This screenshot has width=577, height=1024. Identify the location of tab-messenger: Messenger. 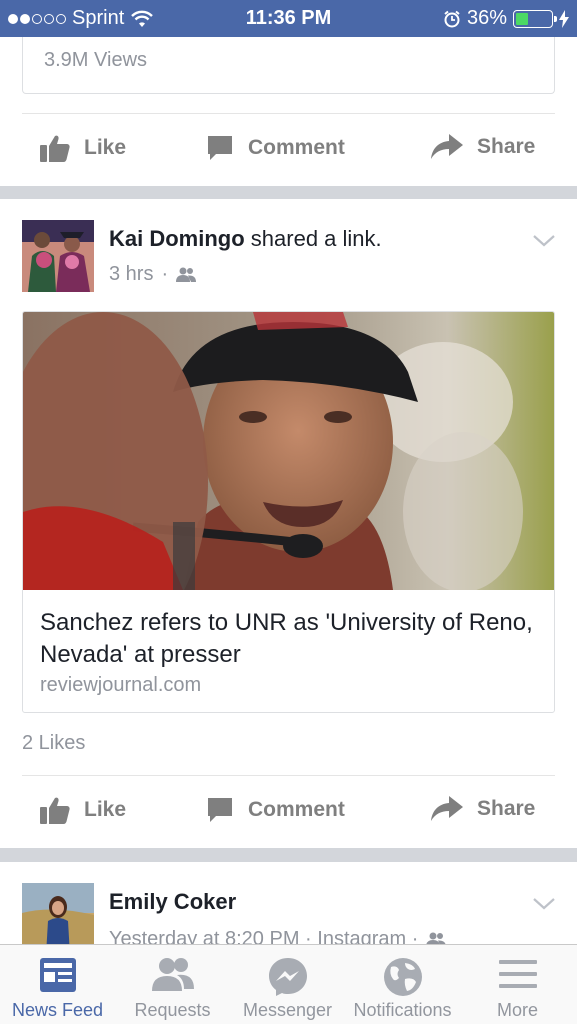
(287, 984).